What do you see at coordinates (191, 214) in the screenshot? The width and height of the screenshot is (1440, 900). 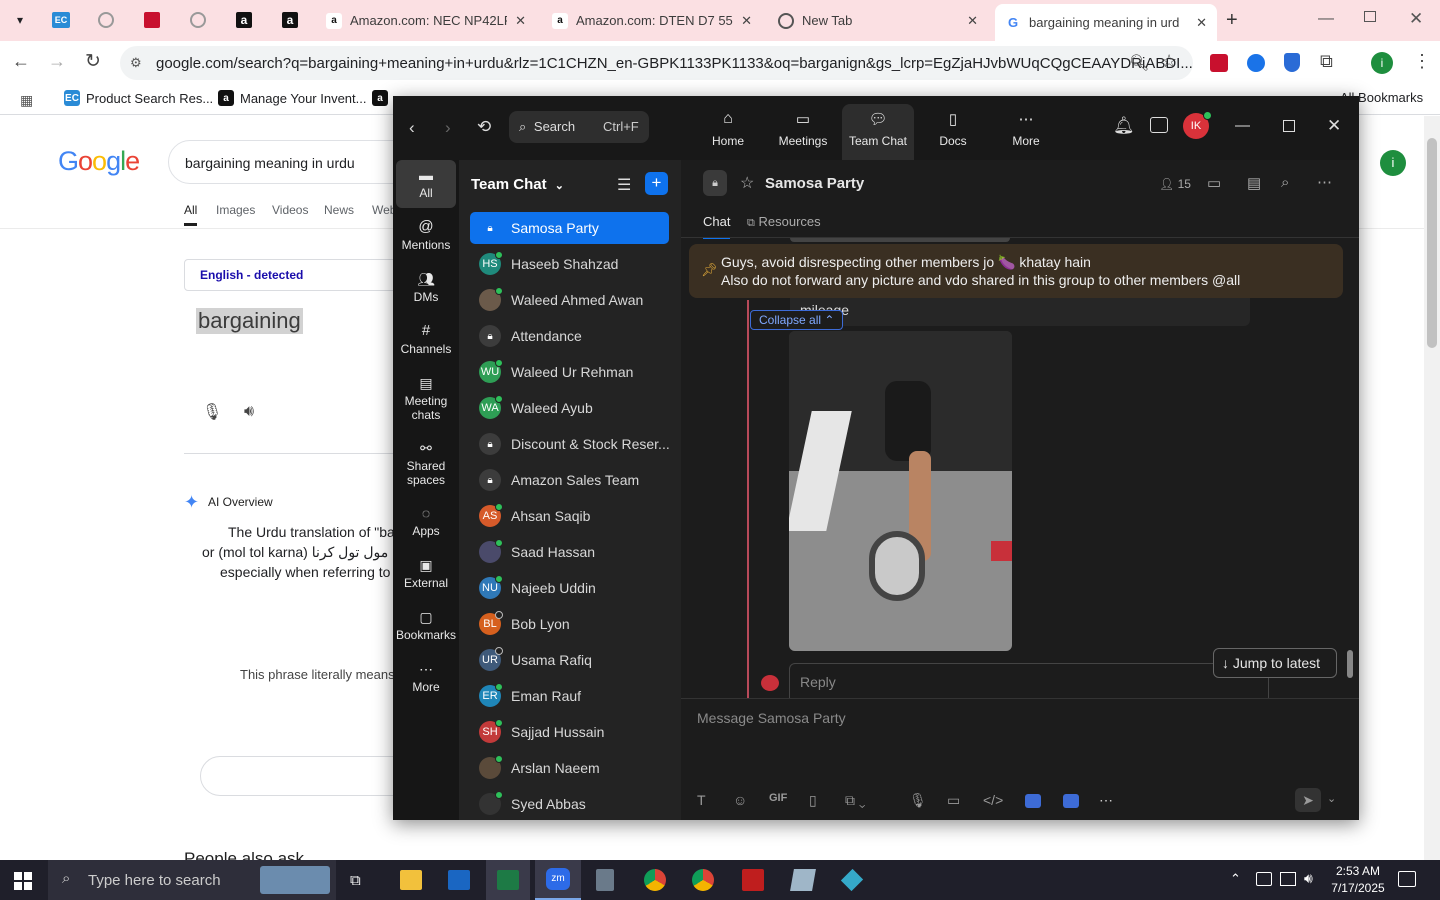 I see `tab-all: All` at bounding box center [191, 214].